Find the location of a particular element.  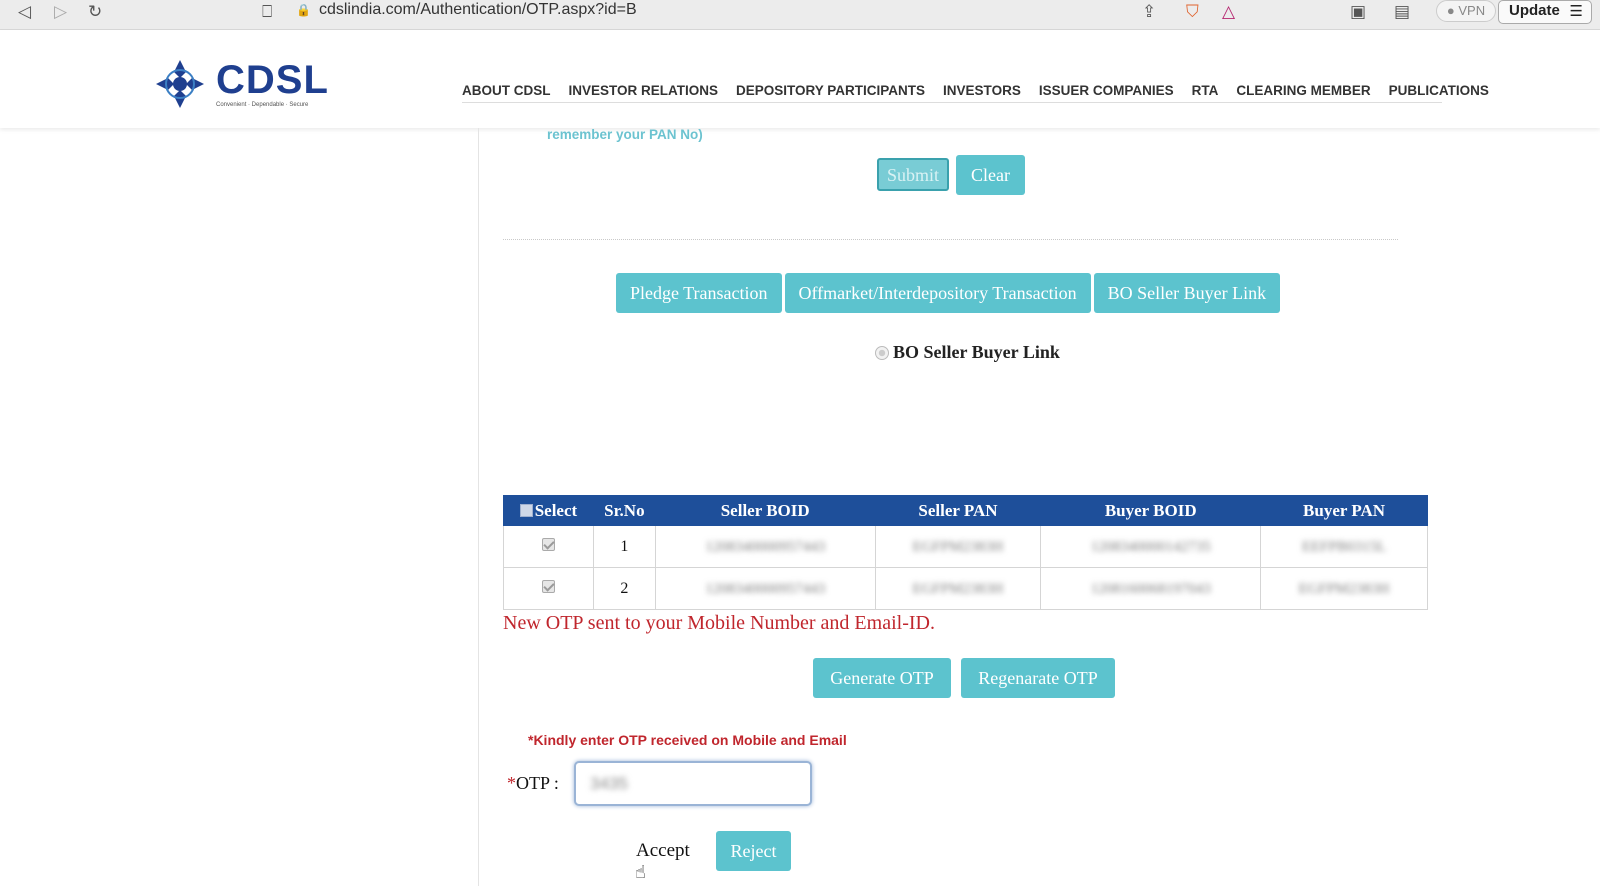

row-buyer-boid: 1208160068197043 is located at coordinates (1151, 588).